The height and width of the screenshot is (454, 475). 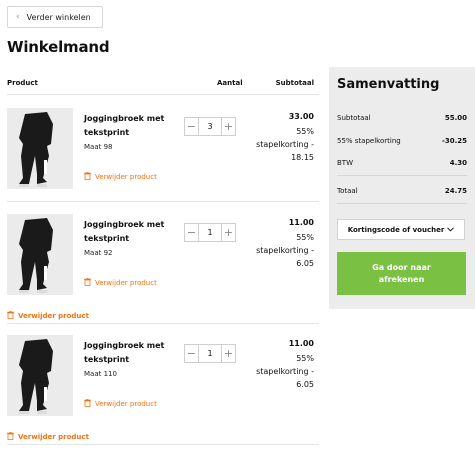 I want to click on quantity-input: 3, so click(x=210, y=126).